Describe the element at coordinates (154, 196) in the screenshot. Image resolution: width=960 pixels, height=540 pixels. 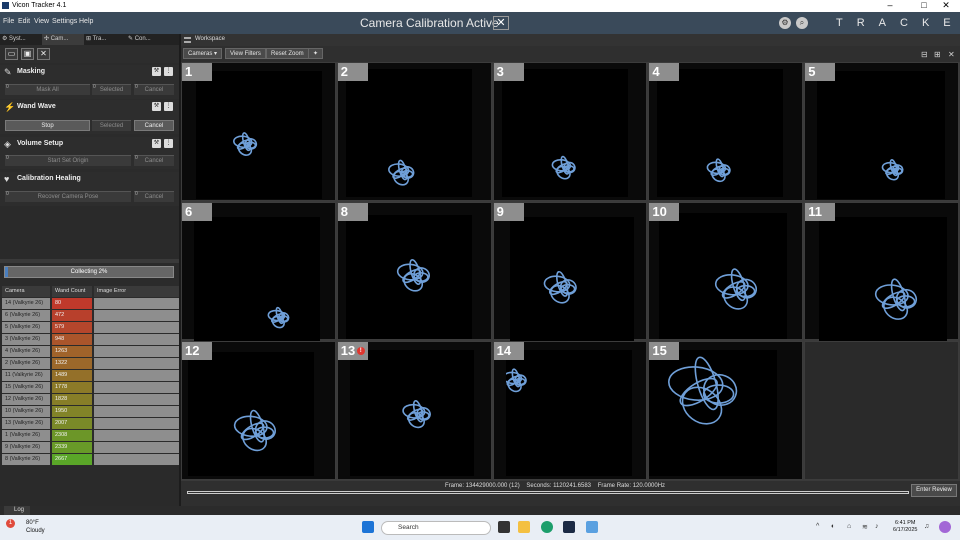
I see `healing-cancel-button: 0 Cancel` at that location.